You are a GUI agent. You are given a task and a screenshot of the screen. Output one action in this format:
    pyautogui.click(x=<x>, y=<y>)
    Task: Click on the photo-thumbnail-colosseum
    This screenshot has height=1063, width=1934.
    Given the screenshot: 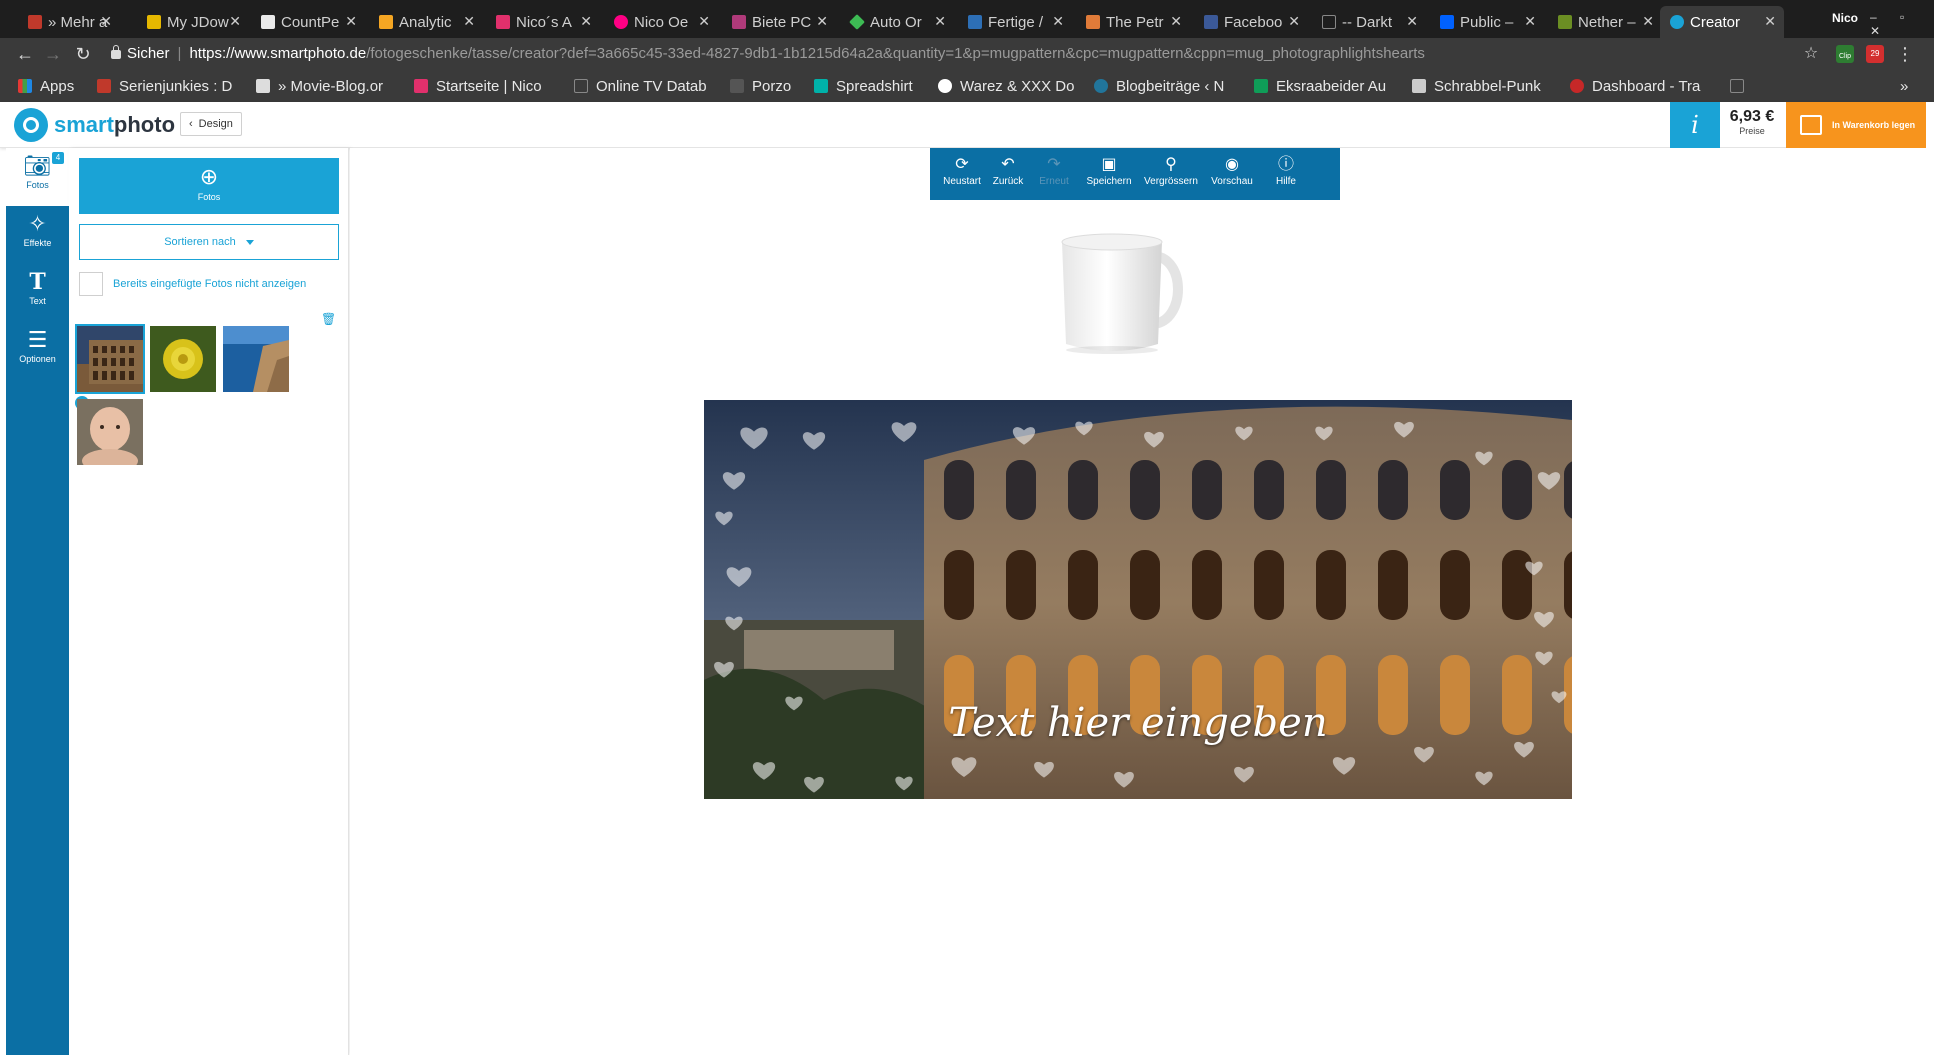 What is the action you would take?
    pyautogui.click(x=110, y=359)
    